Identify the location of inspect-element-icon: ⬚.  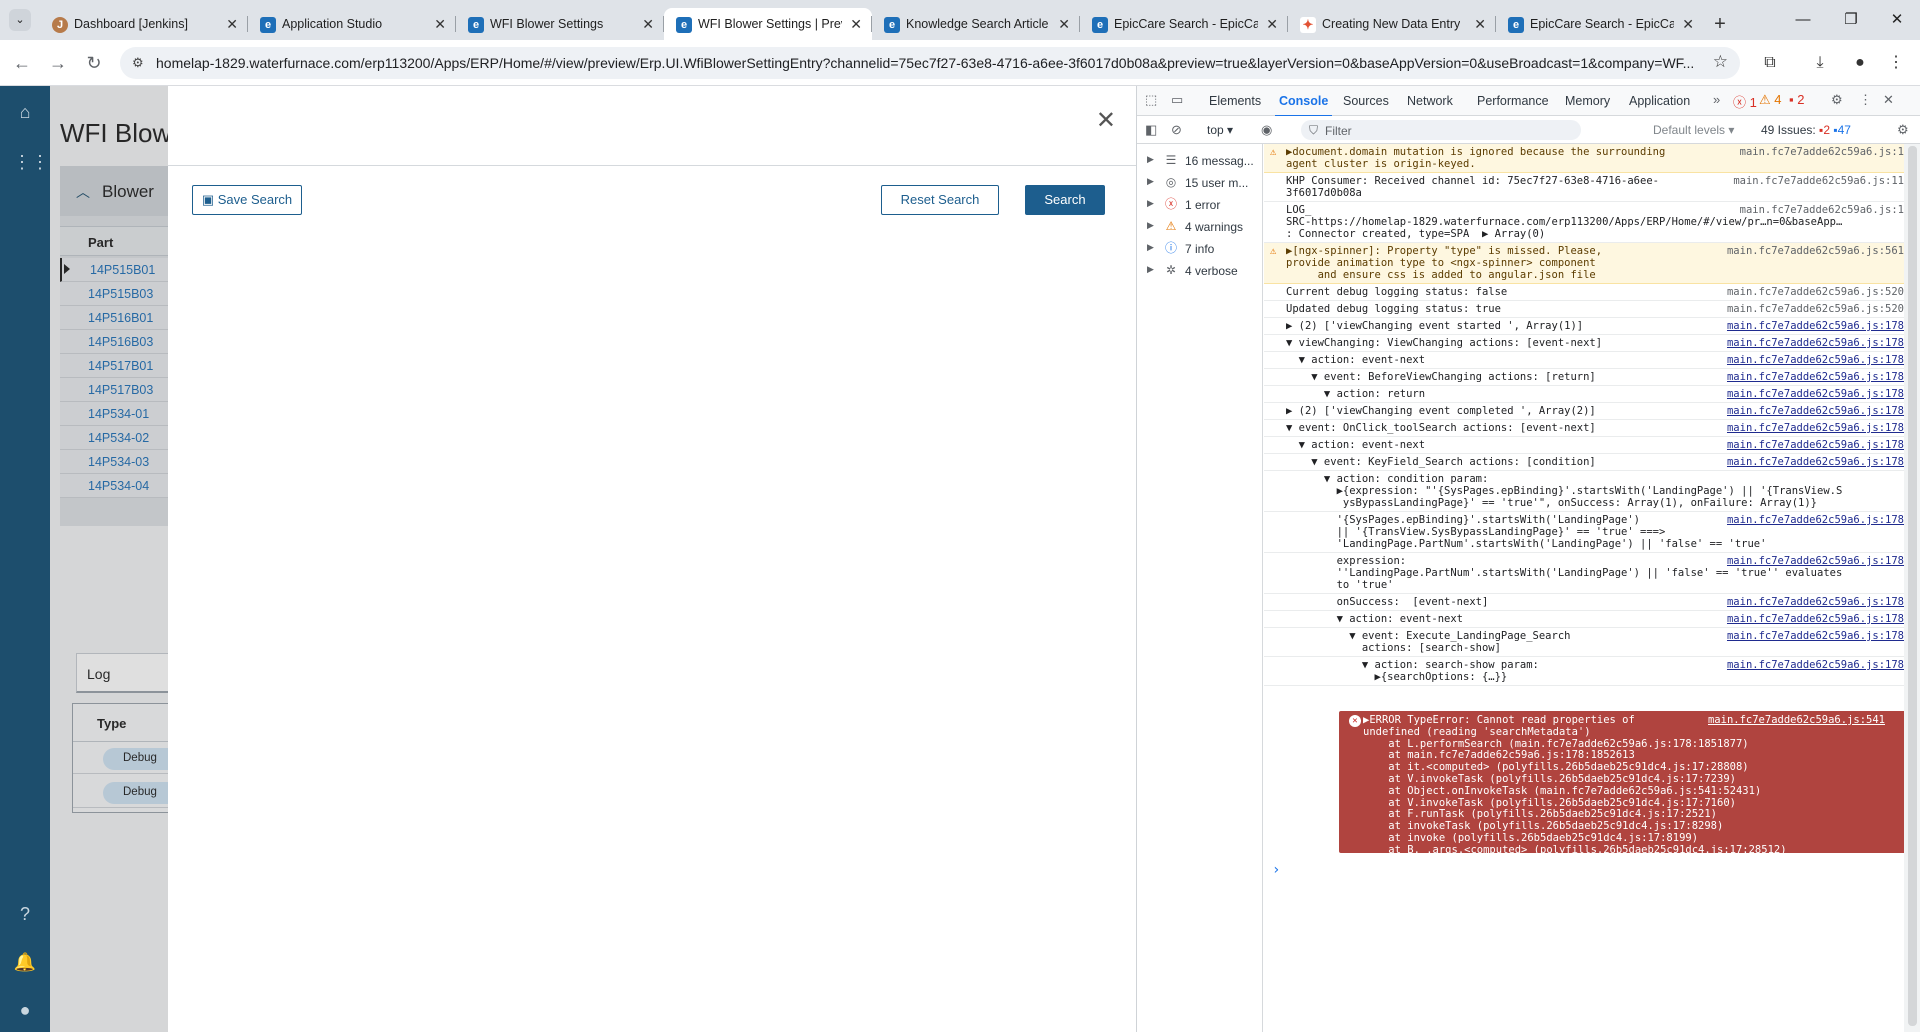
(1151, 100).